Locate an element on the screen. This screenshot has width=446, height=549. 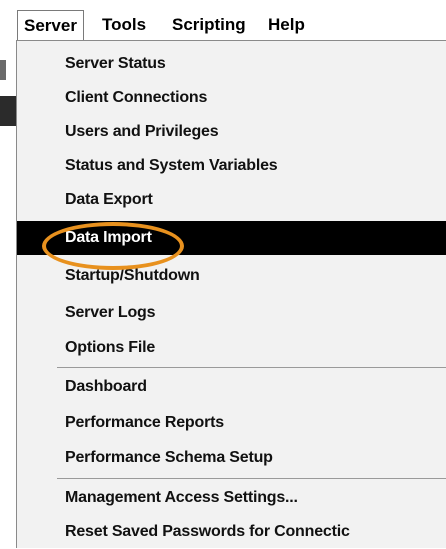
menu-item-status-and-system-variables: Status and System Variables is located at coordinates (231, 166).